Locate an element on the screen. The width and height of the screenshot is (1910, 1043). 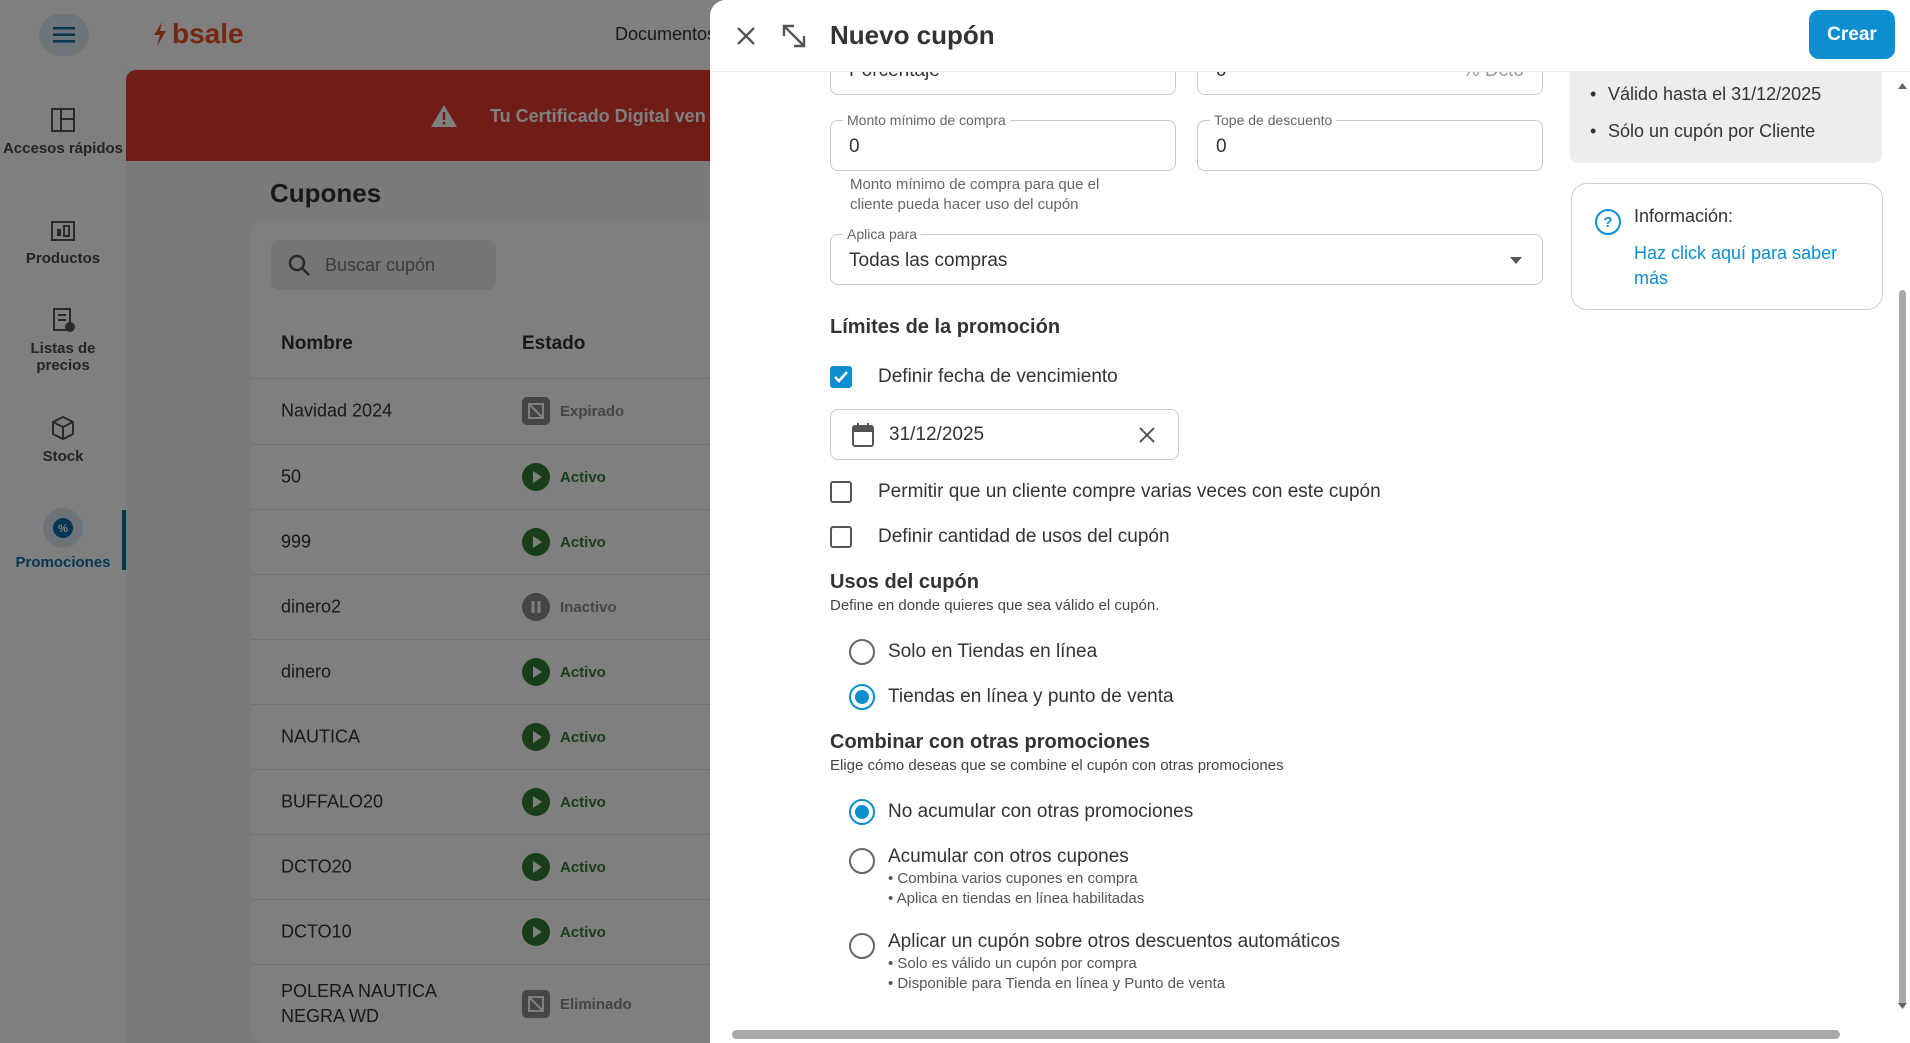
discount-cap-label: Tope de descuento is located at coordinates (1273, 120).